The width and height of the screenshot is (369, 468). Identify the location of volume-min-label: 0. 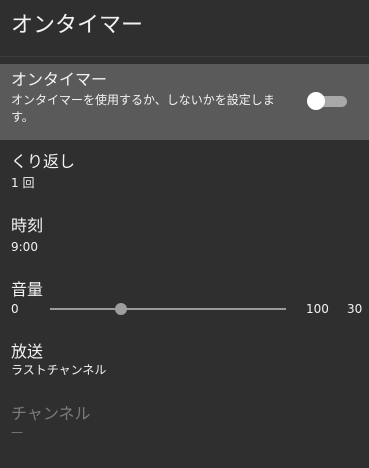
(15, 309).